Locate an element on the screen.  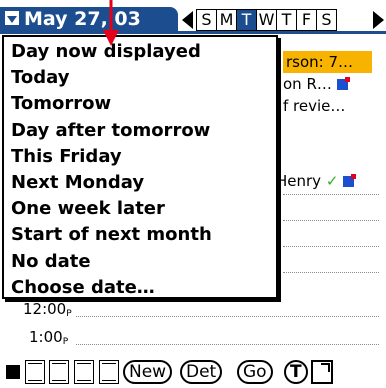
date-label: May 27, 03 is located at coordinates (82, 19).